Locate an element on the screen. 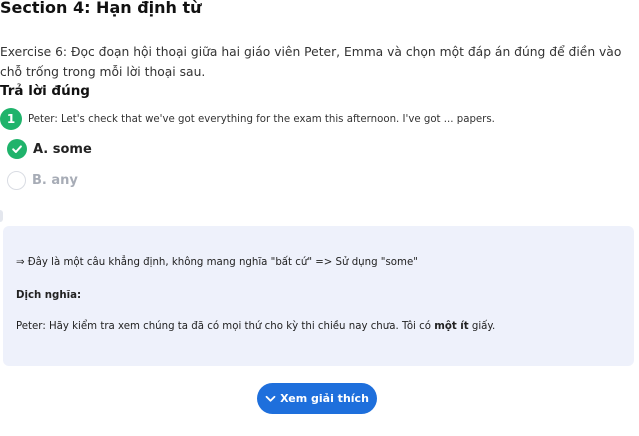 Image resolution: width=639 pixels, height=436 pixels. option-a: A. some is located at coordinates (49, 149).